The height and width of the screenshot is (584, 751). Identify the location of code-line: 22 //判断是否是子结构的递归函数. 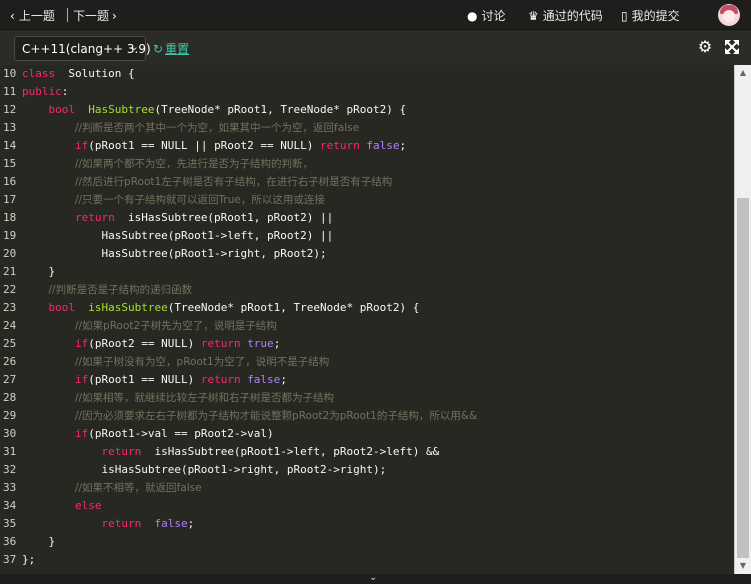
(367, 290).